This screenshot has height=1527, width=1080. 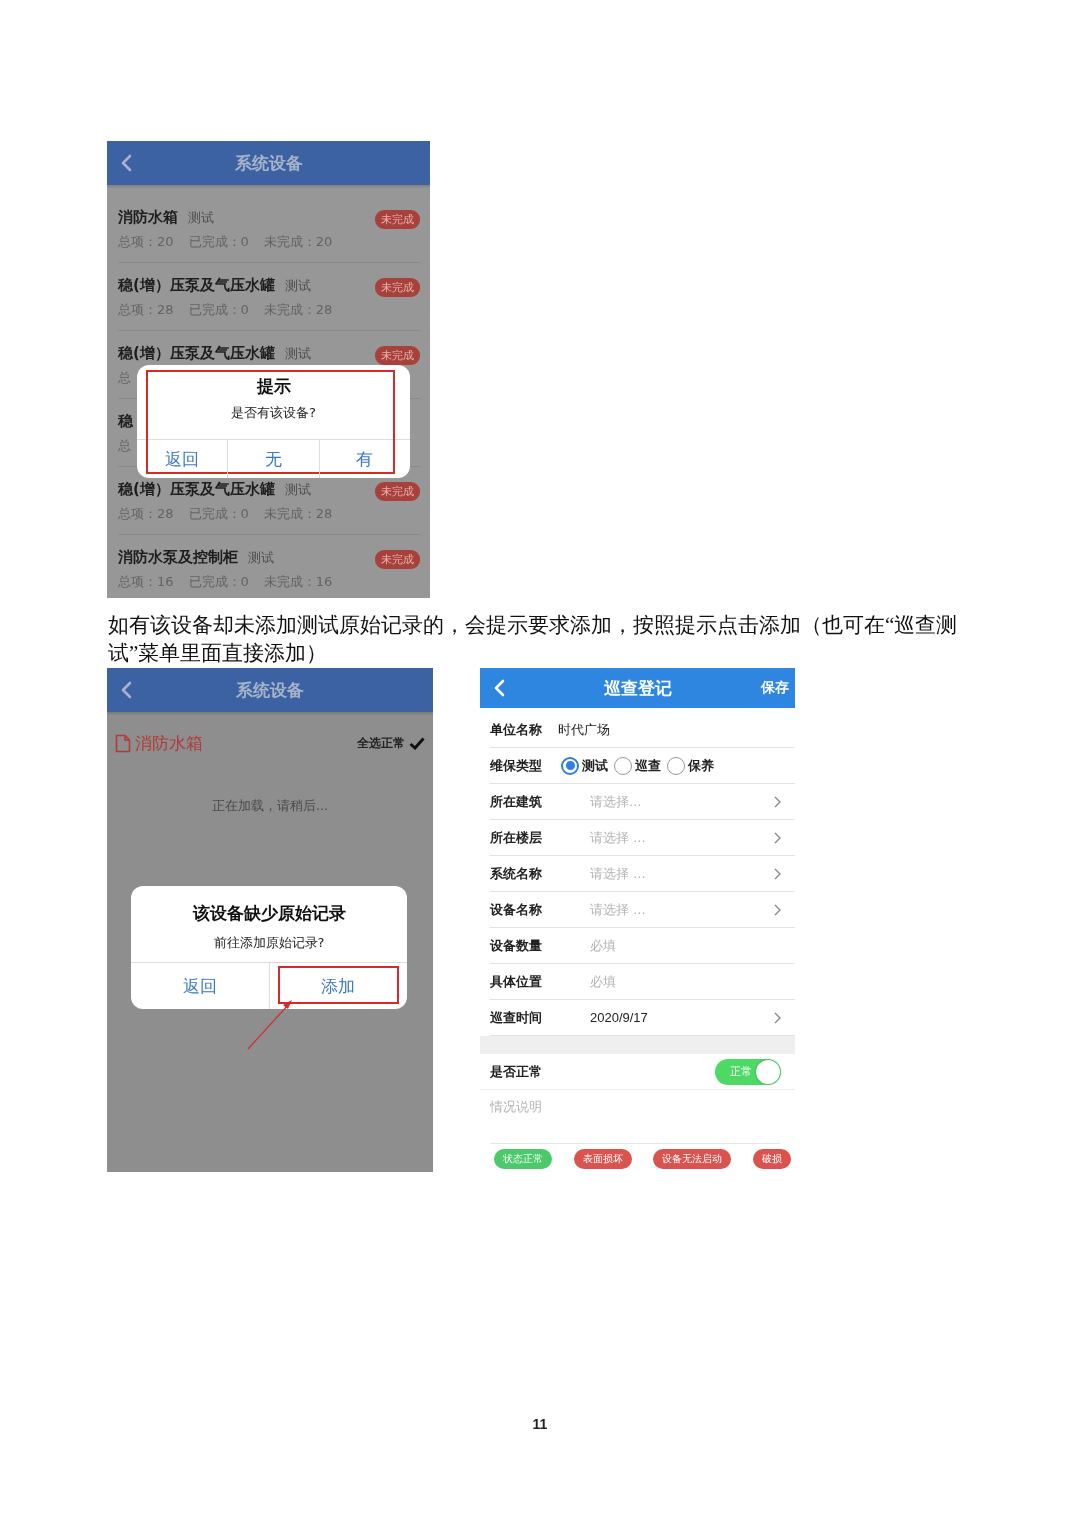 I want to click on item-title: 消防水箱, so click(x=148, y=217).